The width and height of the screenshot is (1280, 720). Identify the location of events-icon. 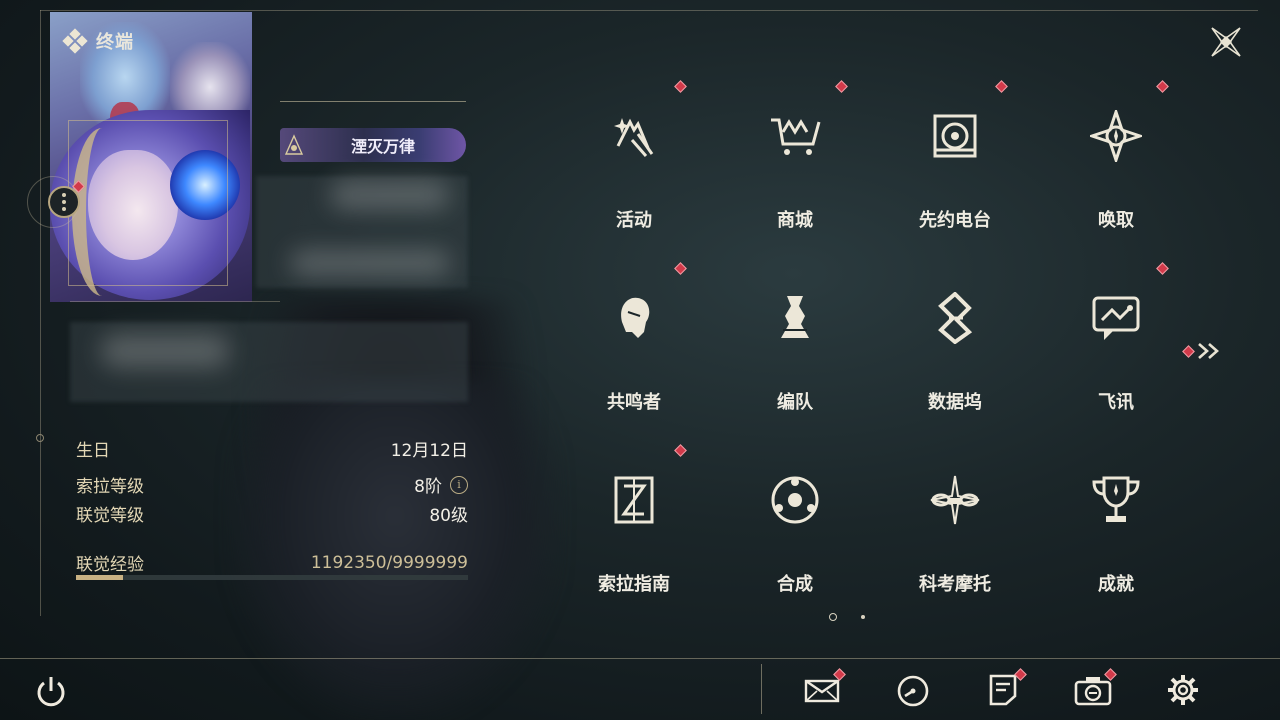
(634, 136).